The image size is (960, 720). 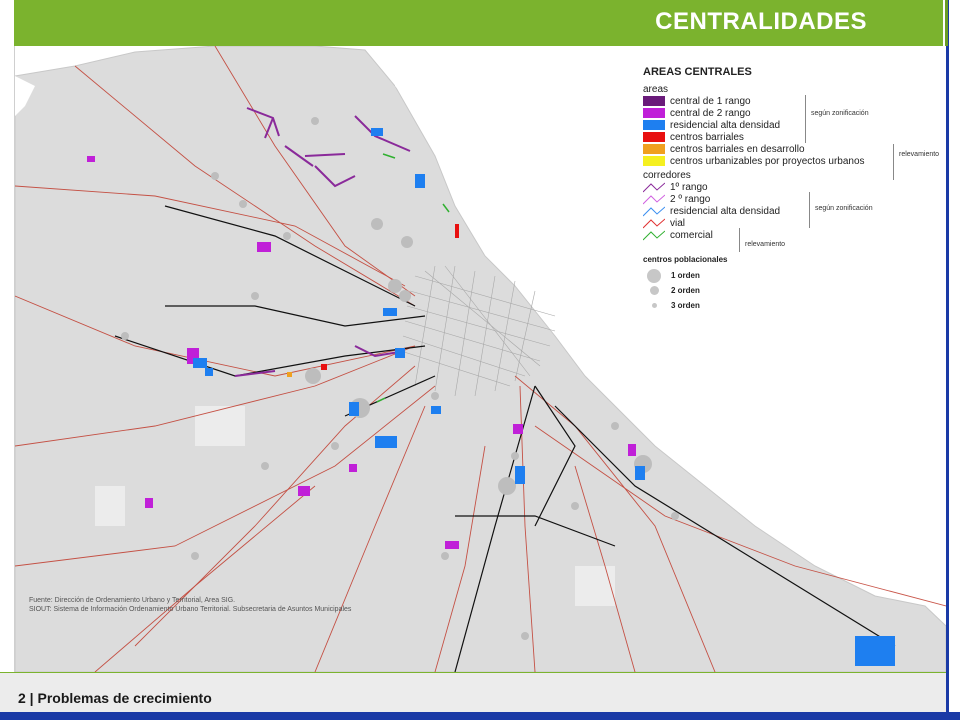 What do you see at coordinates (737, 149) in the screenshot?
I see `legend-area-label: centros barriales en desarrollo` at bounding box center [737, 149].